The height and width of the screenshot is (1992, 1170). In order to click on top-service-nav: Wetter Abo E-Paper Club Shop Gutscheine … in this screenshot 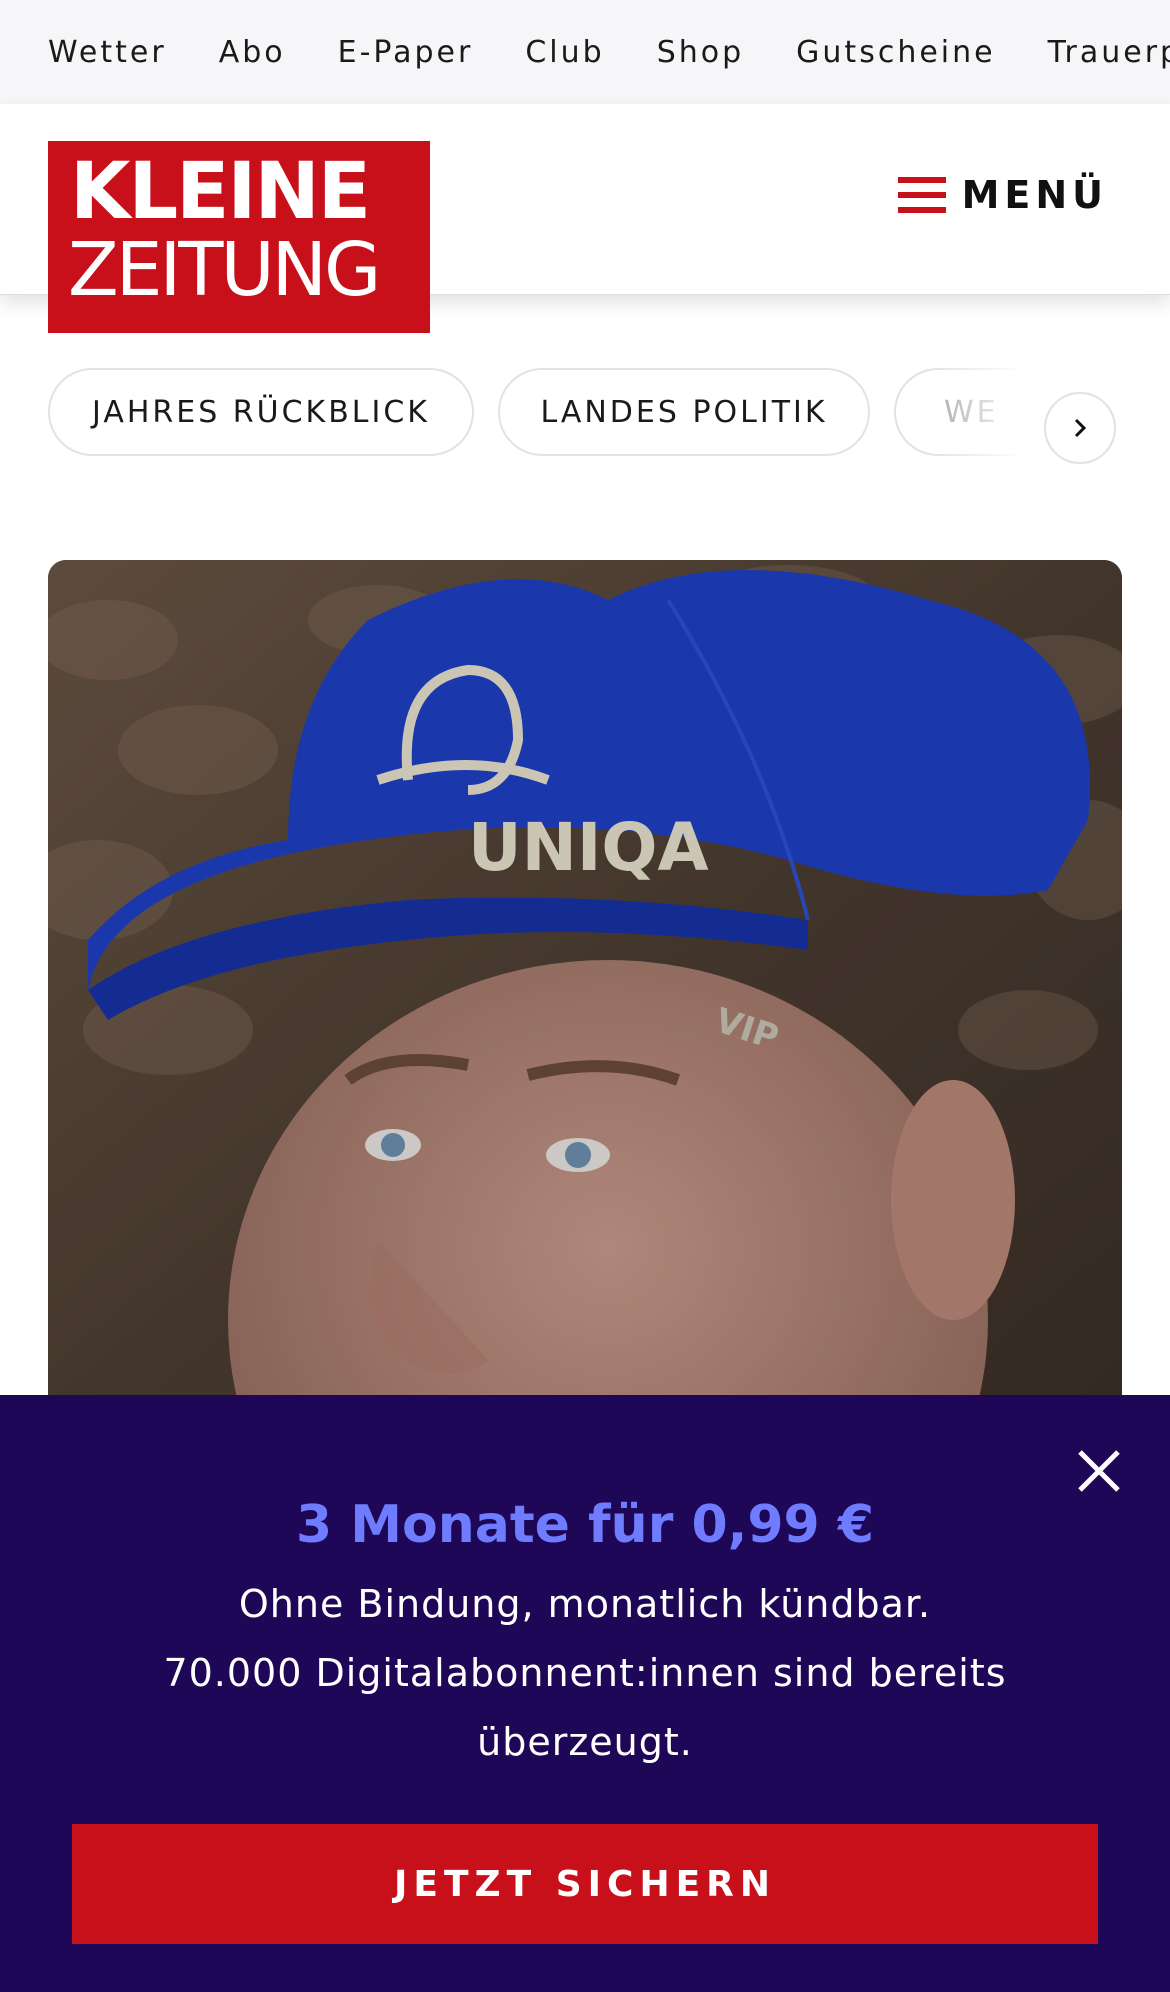, I will do `click(585, 52)`.